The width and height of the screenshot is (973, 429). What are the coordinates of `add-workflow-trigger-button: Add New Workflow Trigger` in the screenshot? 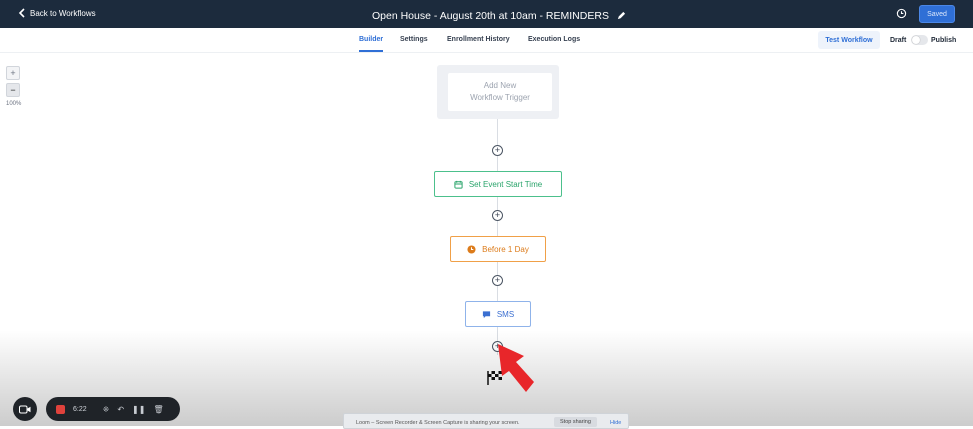 It's located at (500, 92).